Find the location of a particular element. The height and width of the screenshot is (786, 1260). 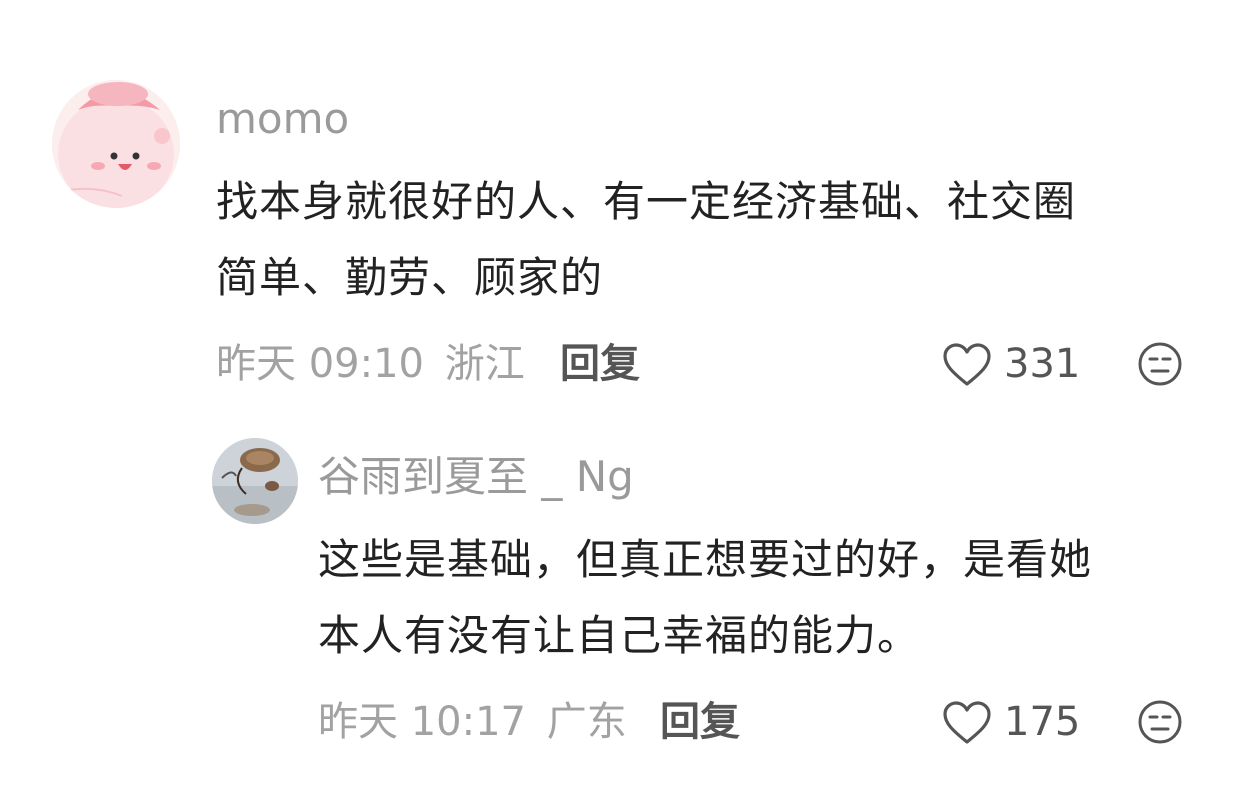

like-count: 175 is located at coordinates (1042, 722).